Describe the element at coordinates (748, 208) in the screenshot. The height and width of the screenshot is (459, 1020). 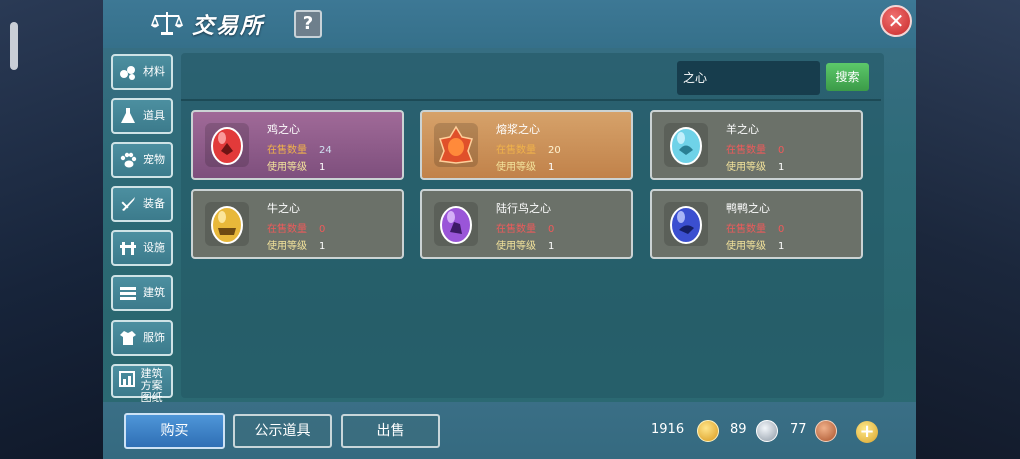
I see `item-name: 鸭鸭之心` at that location.